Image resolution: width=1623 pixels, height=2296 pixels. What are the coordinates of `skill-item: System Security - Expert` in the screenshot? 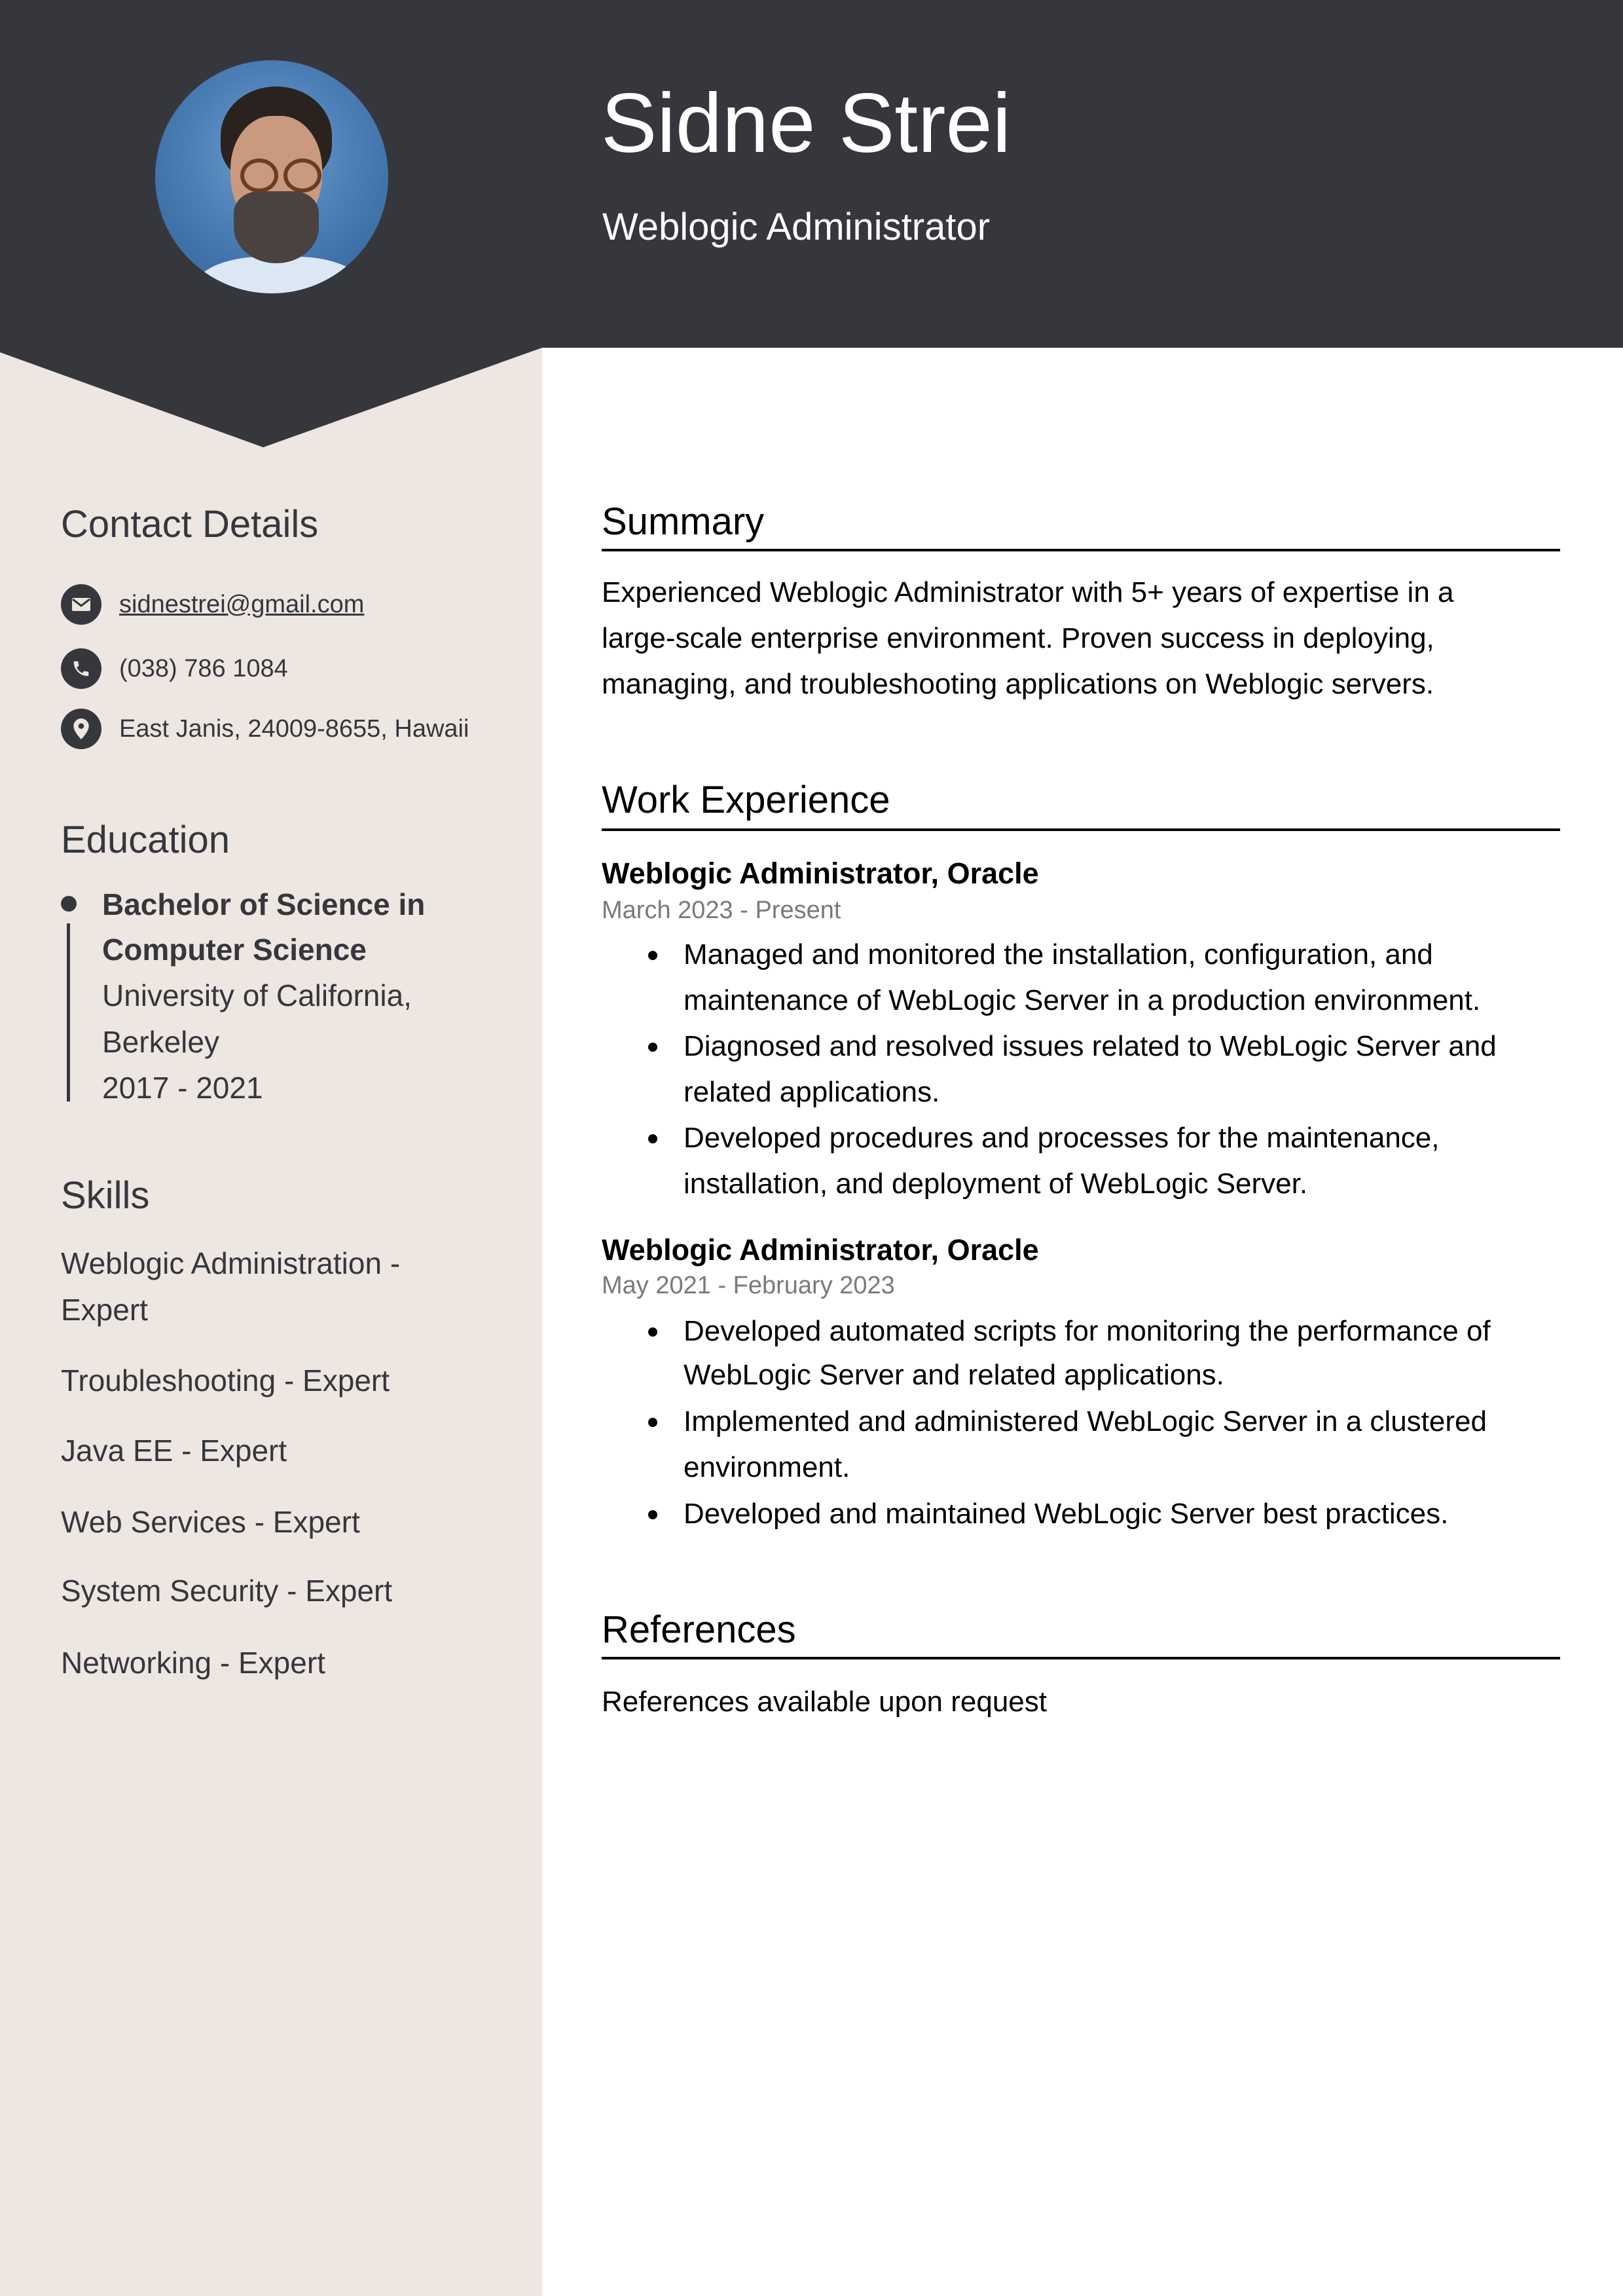 It's located at (227, 1591).